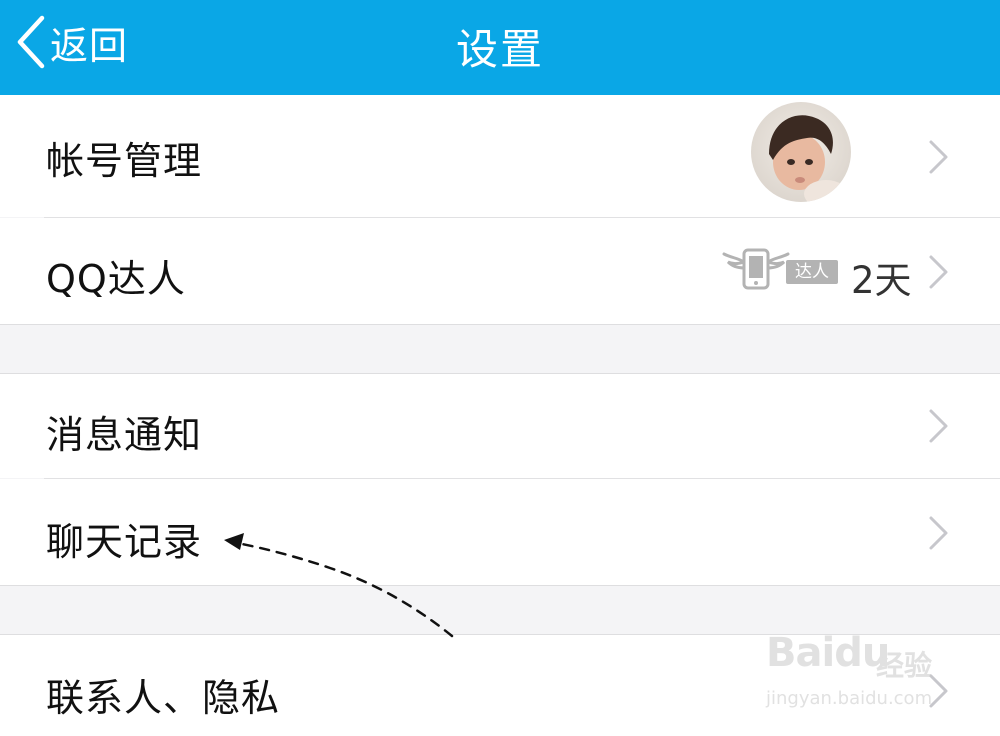 This screenshot has height=736, width=1000. What do you see at coordinates (801, 152) in the screenshot?
I see `avatar` at bounding box center [801, 152].